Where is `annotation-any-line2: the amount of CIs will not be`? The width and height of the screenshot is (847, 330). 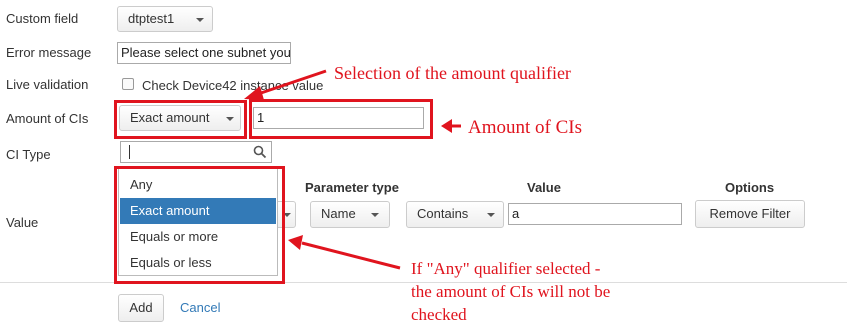 annotation-any-line2: the amount of CIs will not be is located at coordinates (511, 291).